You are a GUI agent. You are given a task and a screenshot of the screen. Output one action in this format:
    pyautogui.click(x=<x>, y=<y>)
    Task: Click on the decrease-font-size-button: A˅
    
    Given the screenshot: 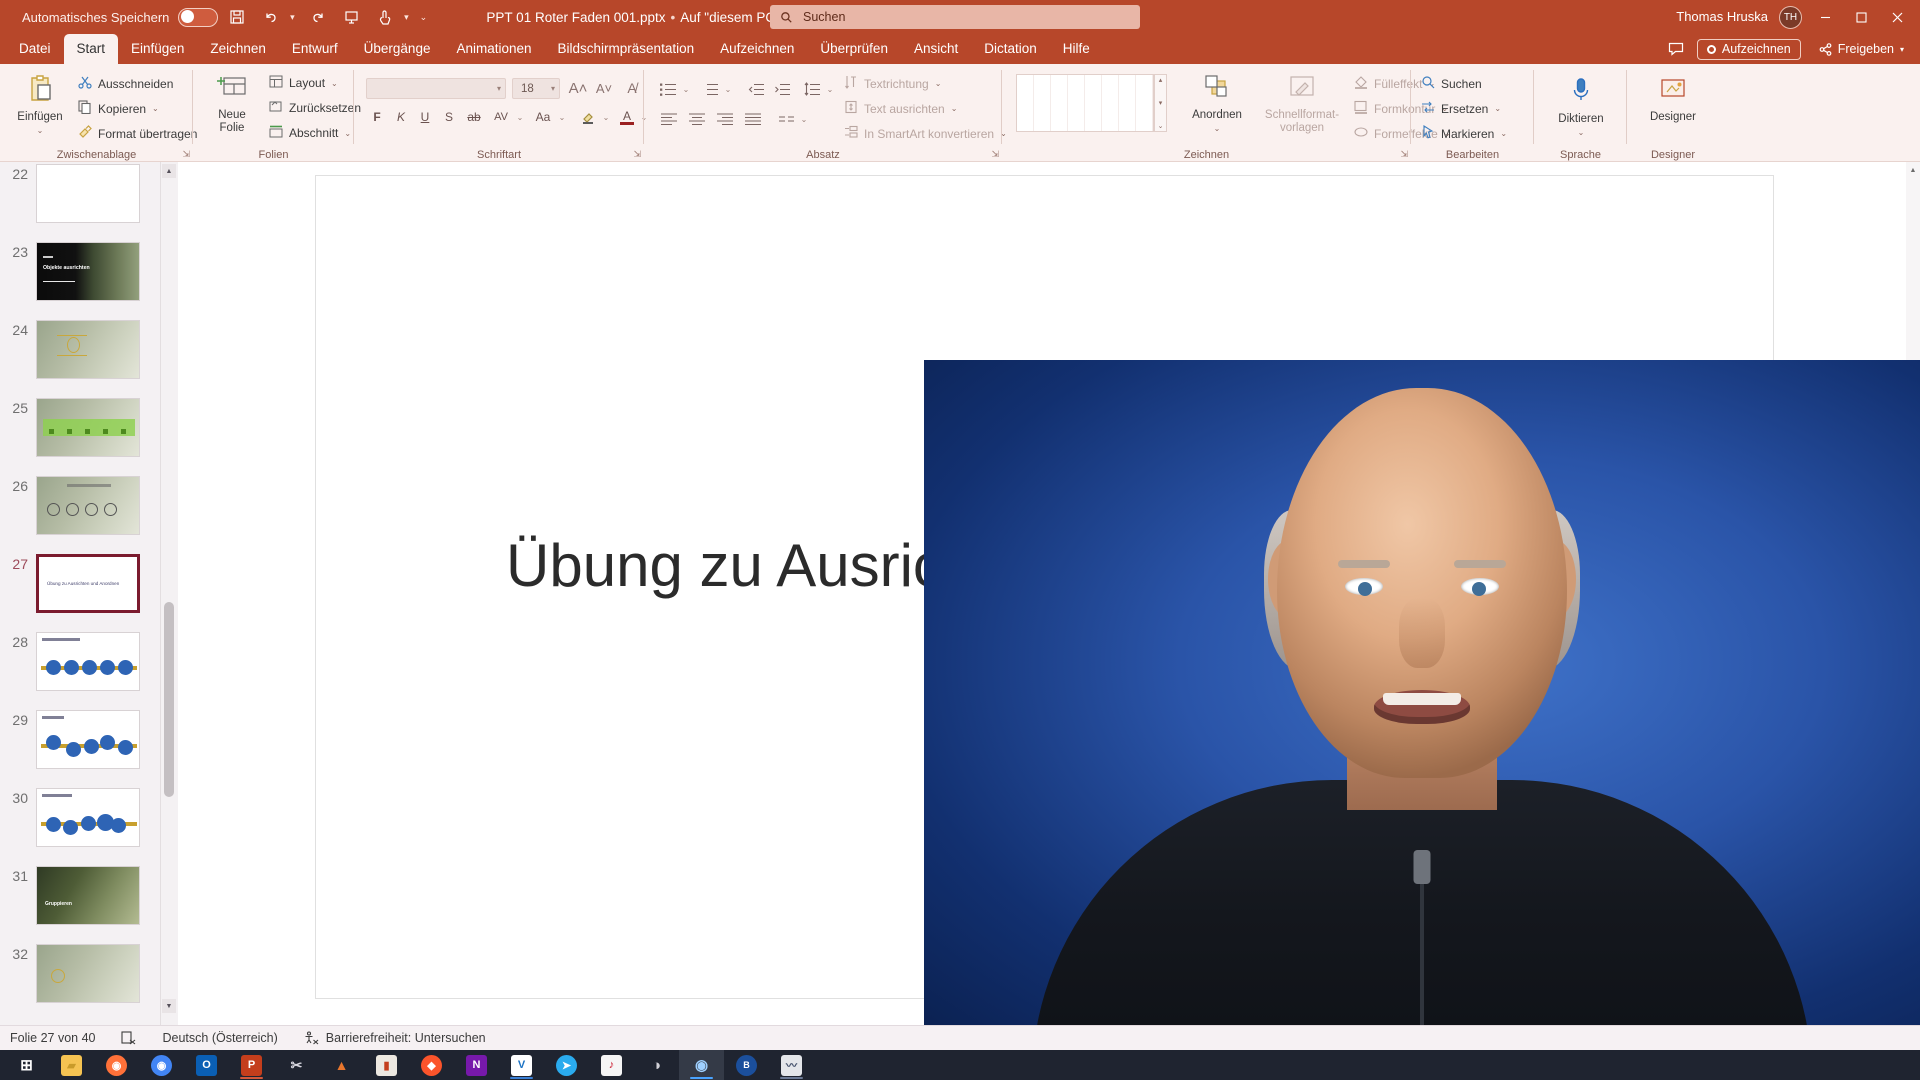 What is the action you would take?
    pyautogui.click(x=604, y=88)
    